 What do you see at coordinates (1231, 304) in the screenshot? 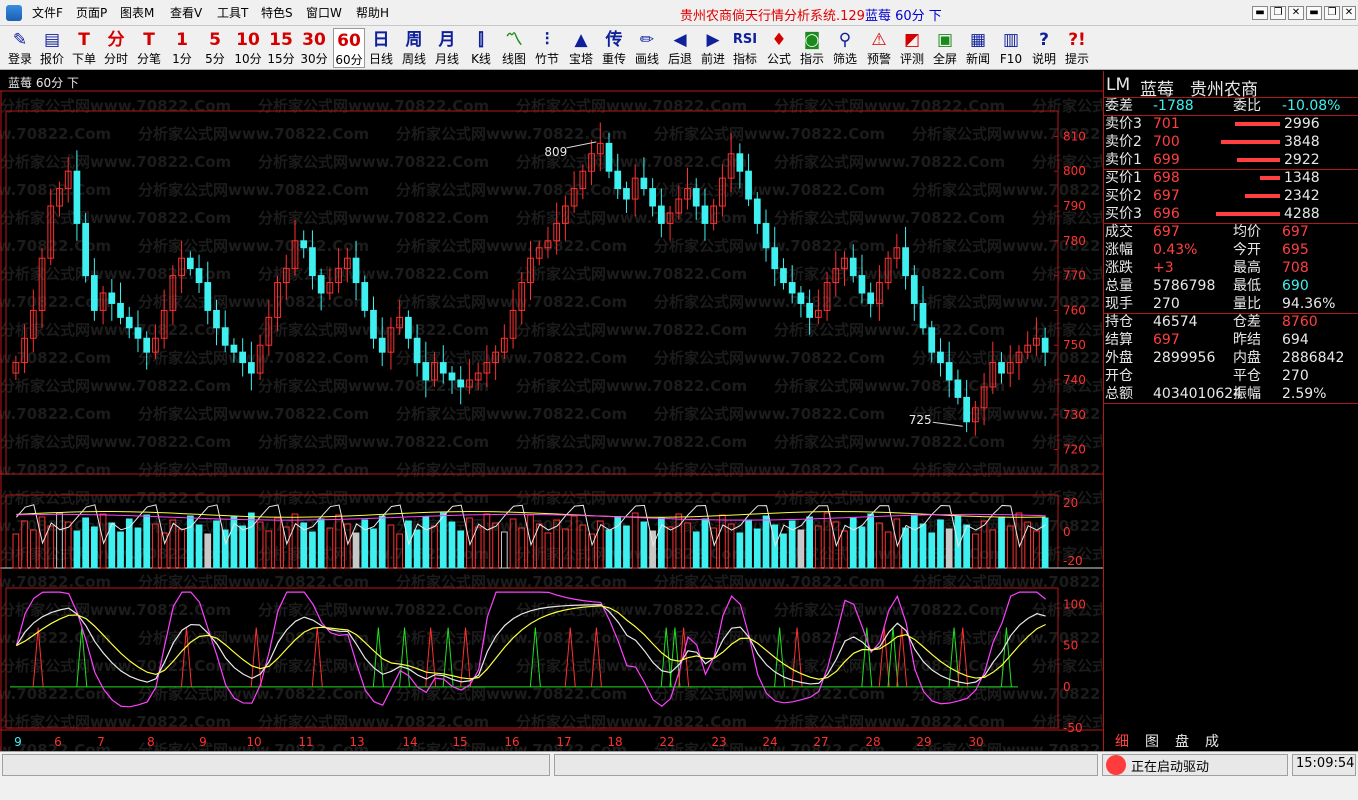
I see `stat-row: 现手 270 量比 94.36%` at bounding box center [1231, 304].